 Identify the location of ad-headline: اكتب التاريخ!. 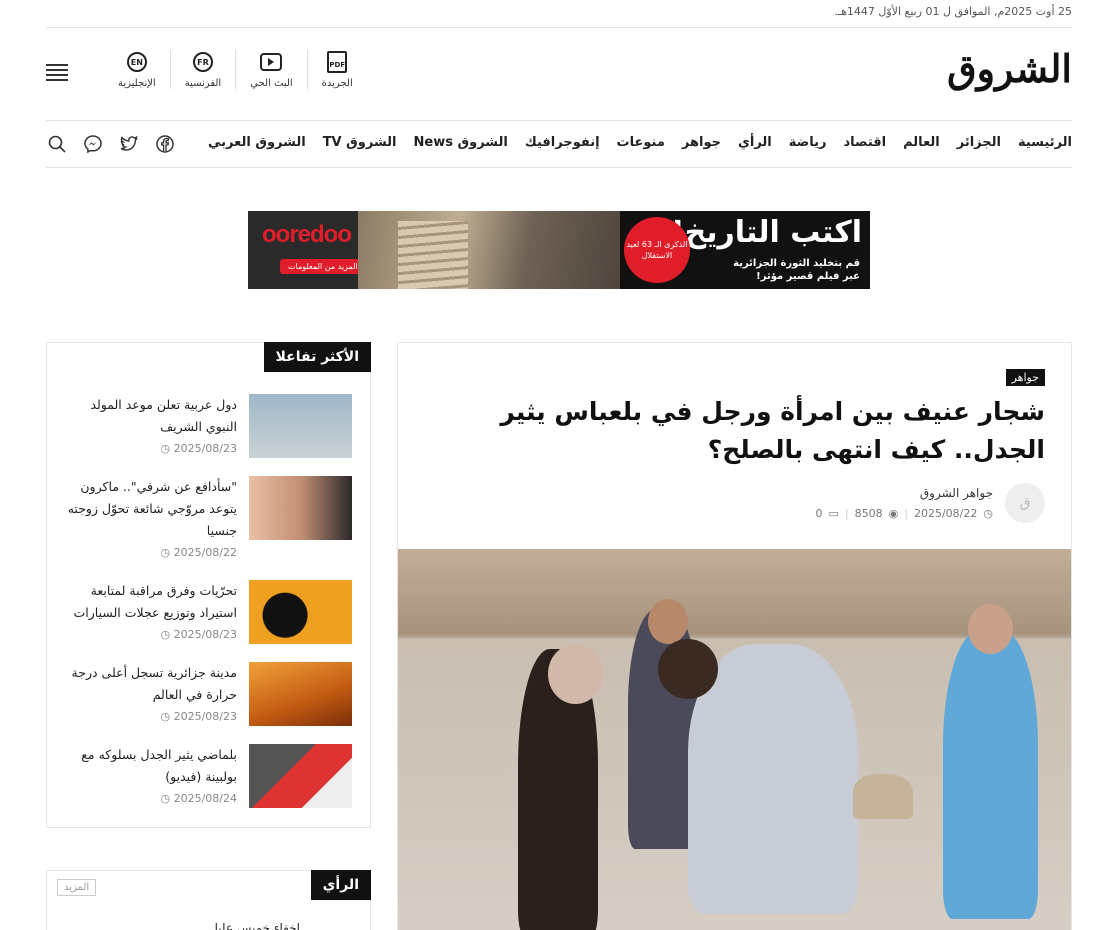
(766, 232).